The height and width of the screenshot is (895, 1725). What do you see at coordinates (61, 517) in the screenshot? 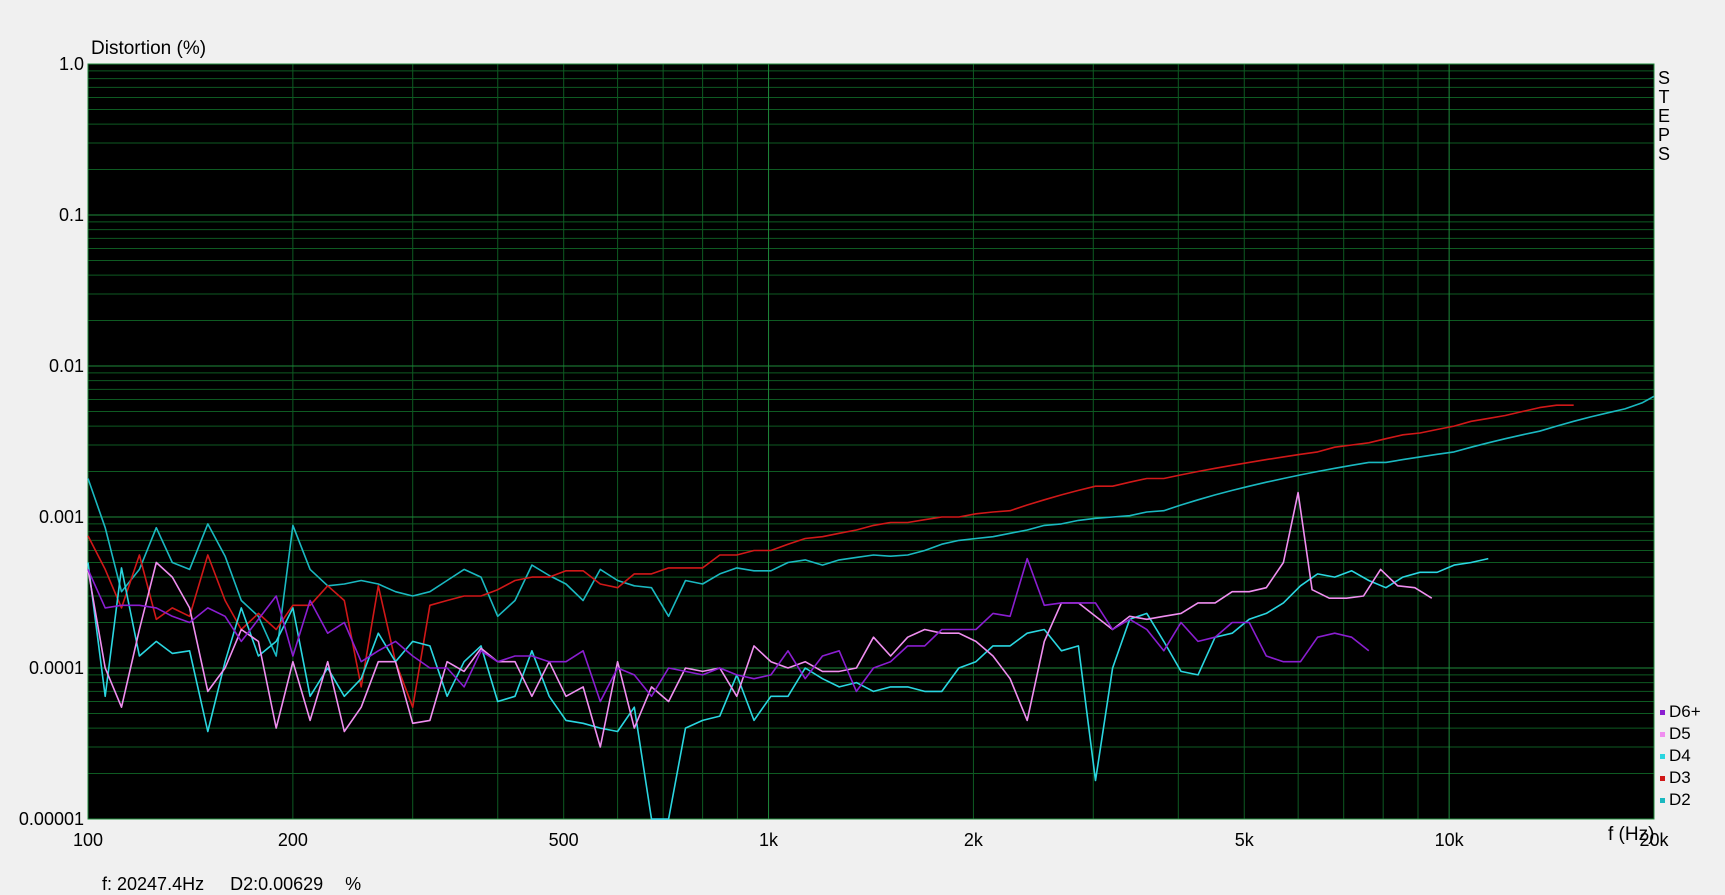
I see `y-tick-label: 0.001` at bounding box center [61, 517].